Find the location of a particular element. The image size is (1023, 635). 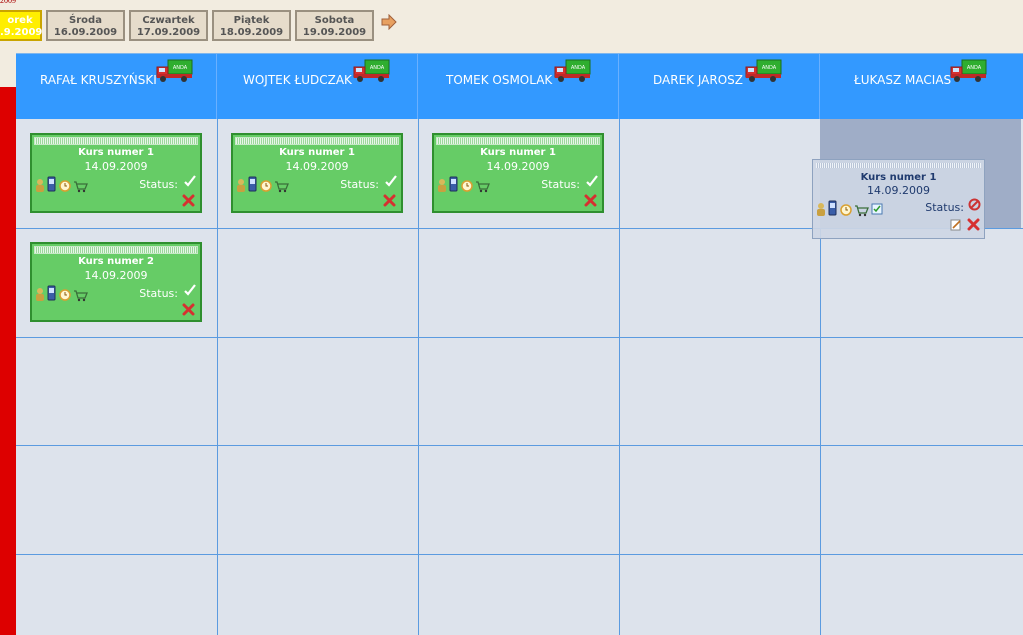

tab-day-label: Sobota is located at coordinates (334, 20).